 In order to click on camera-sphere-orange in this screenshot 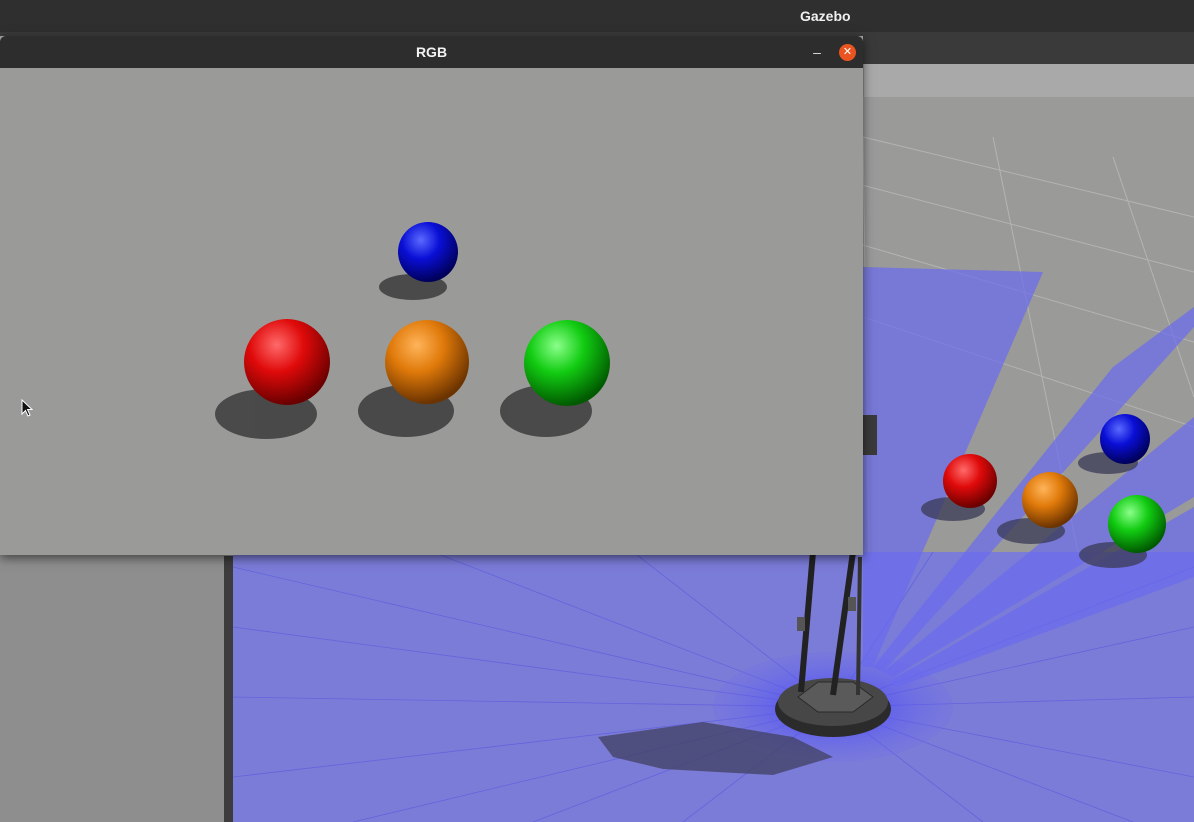, I will do `click(427, 362)`.